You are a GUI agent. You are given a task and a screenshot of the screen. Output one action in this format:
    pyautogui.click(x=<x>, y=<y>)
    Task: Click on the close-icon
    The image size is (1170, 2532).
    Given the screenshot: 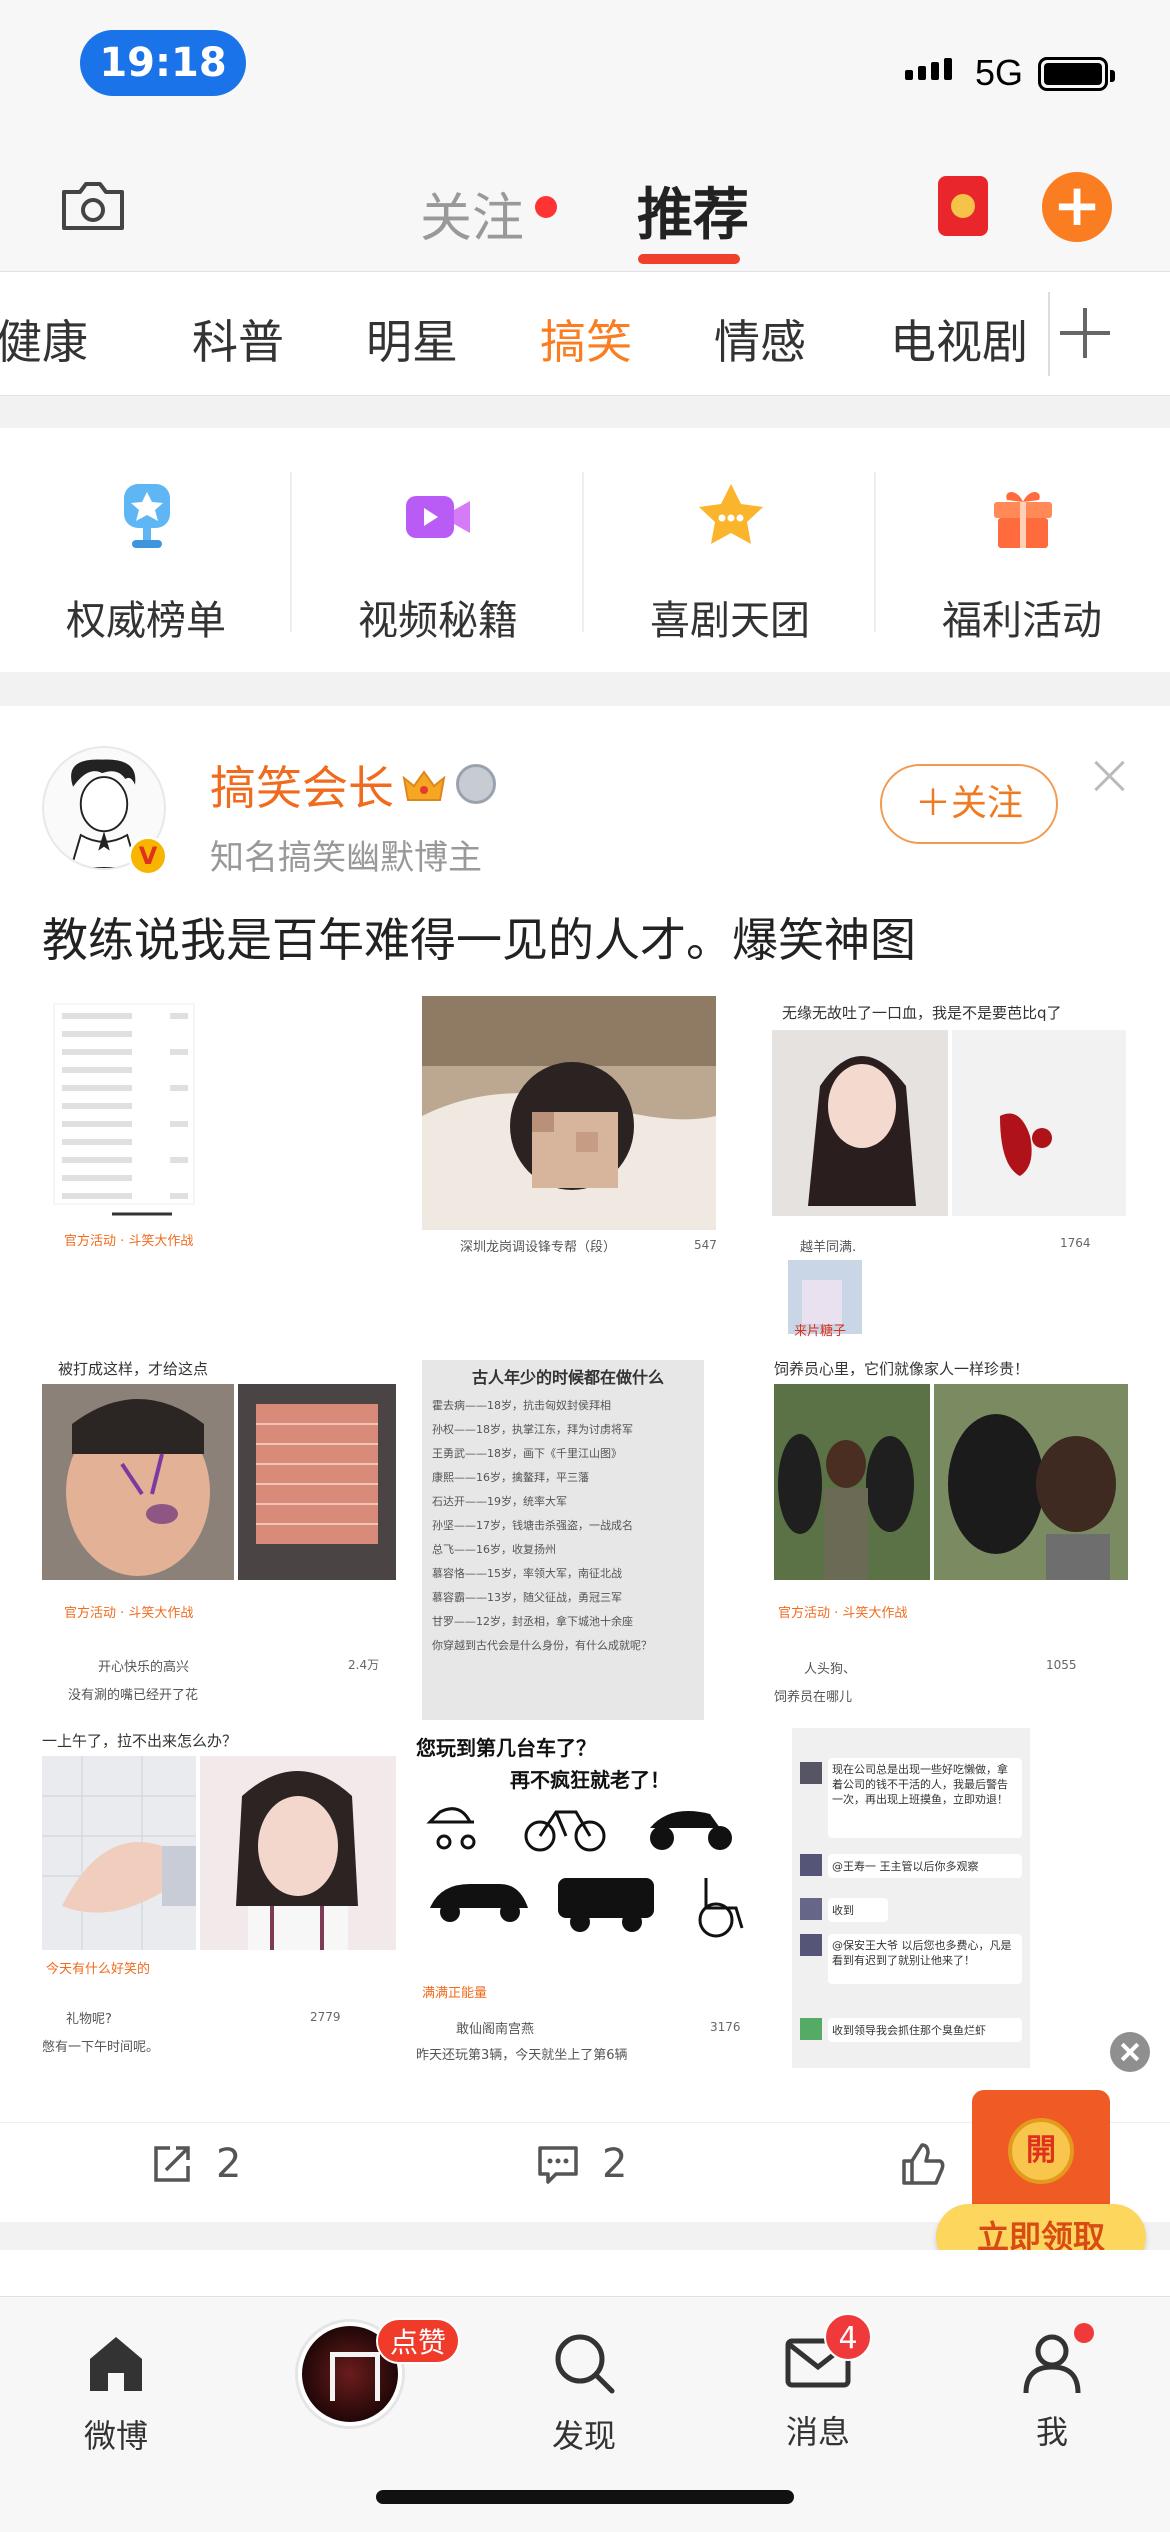 What is the action you would take?
    pyautogui.click(x=1110, y=776)
    